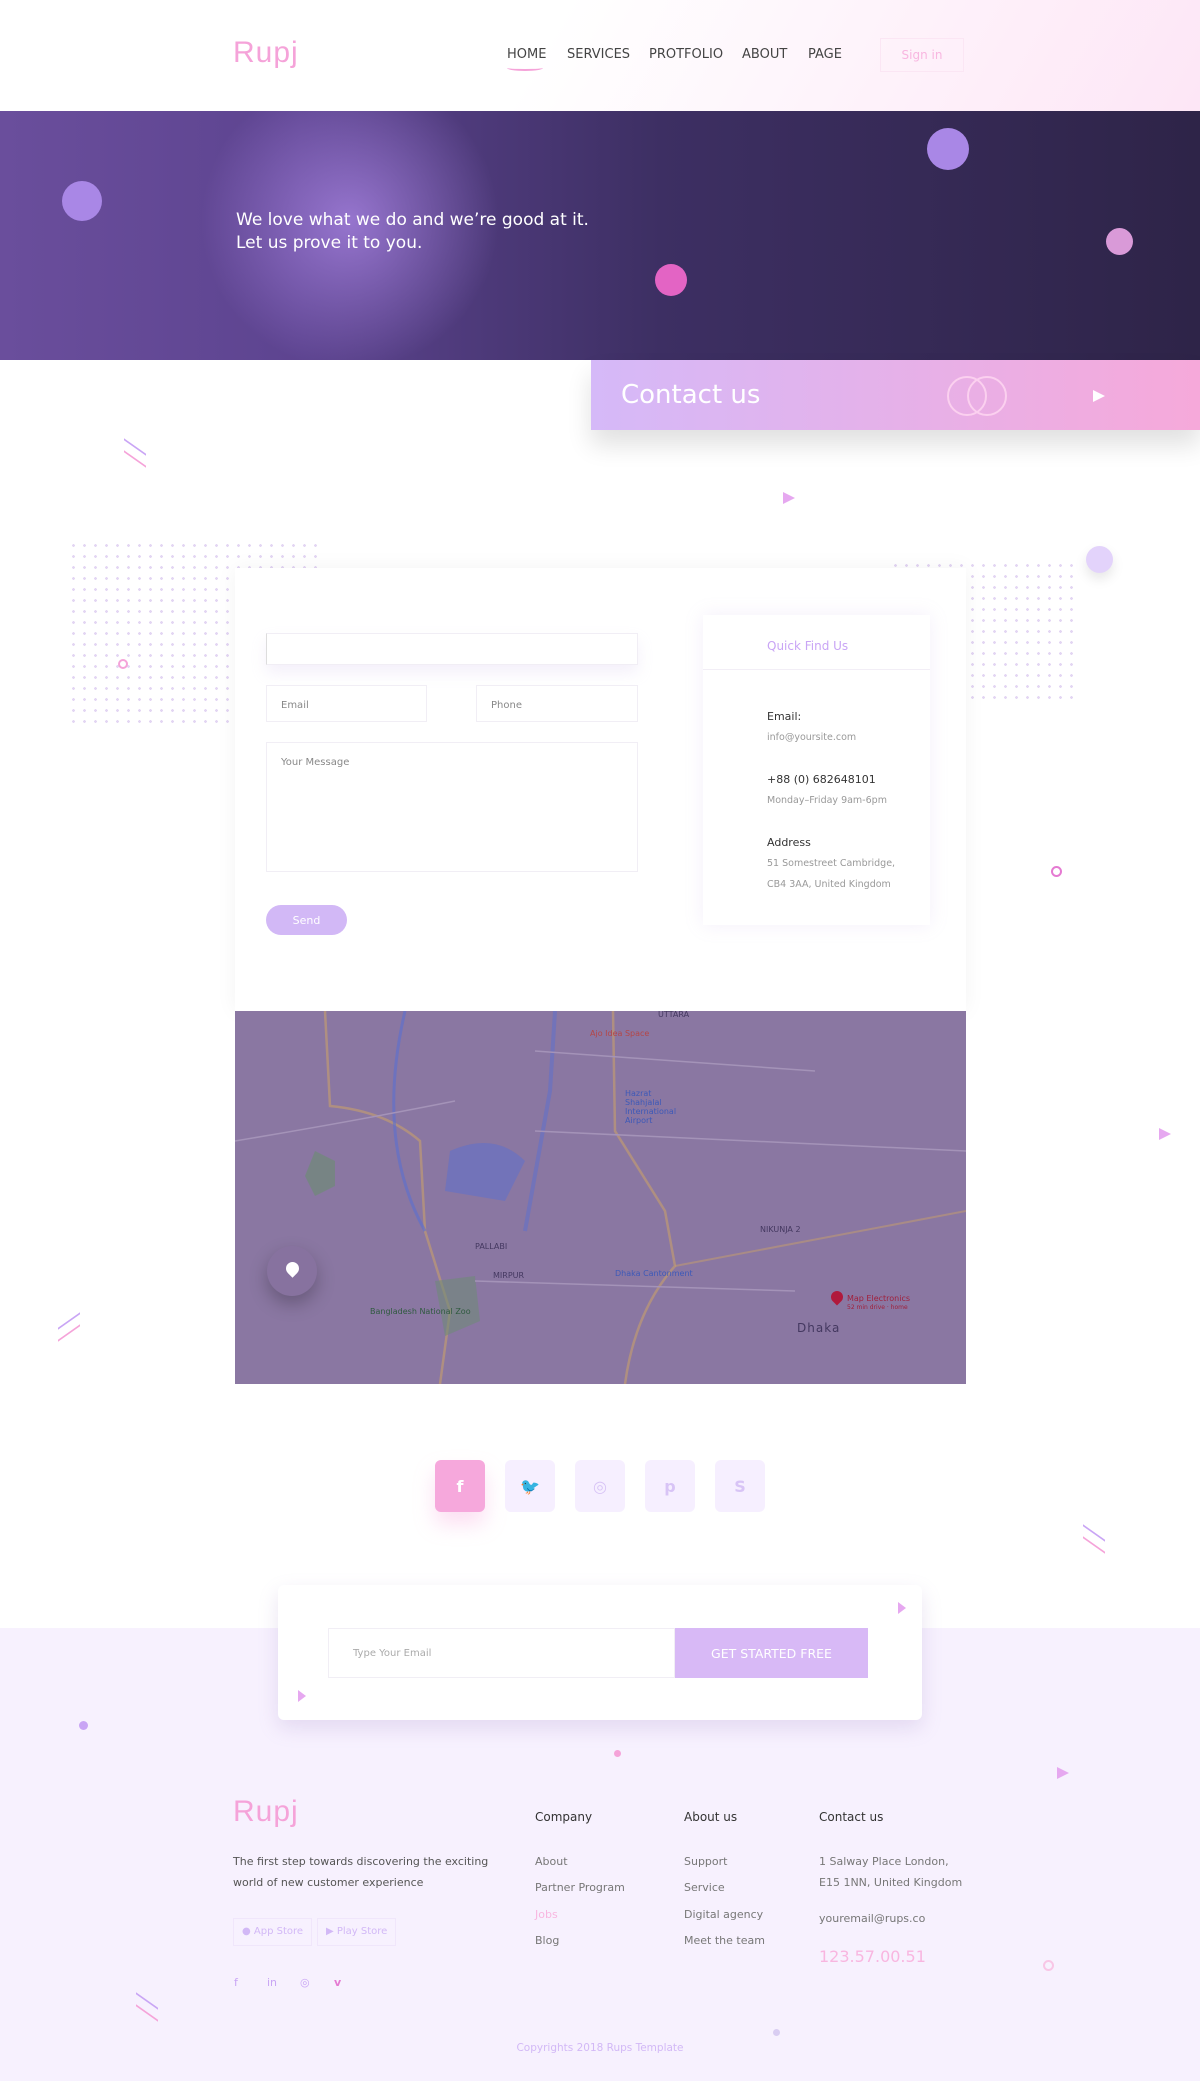  I want to click on footer-link: Digital agency, so click(723, 1914).